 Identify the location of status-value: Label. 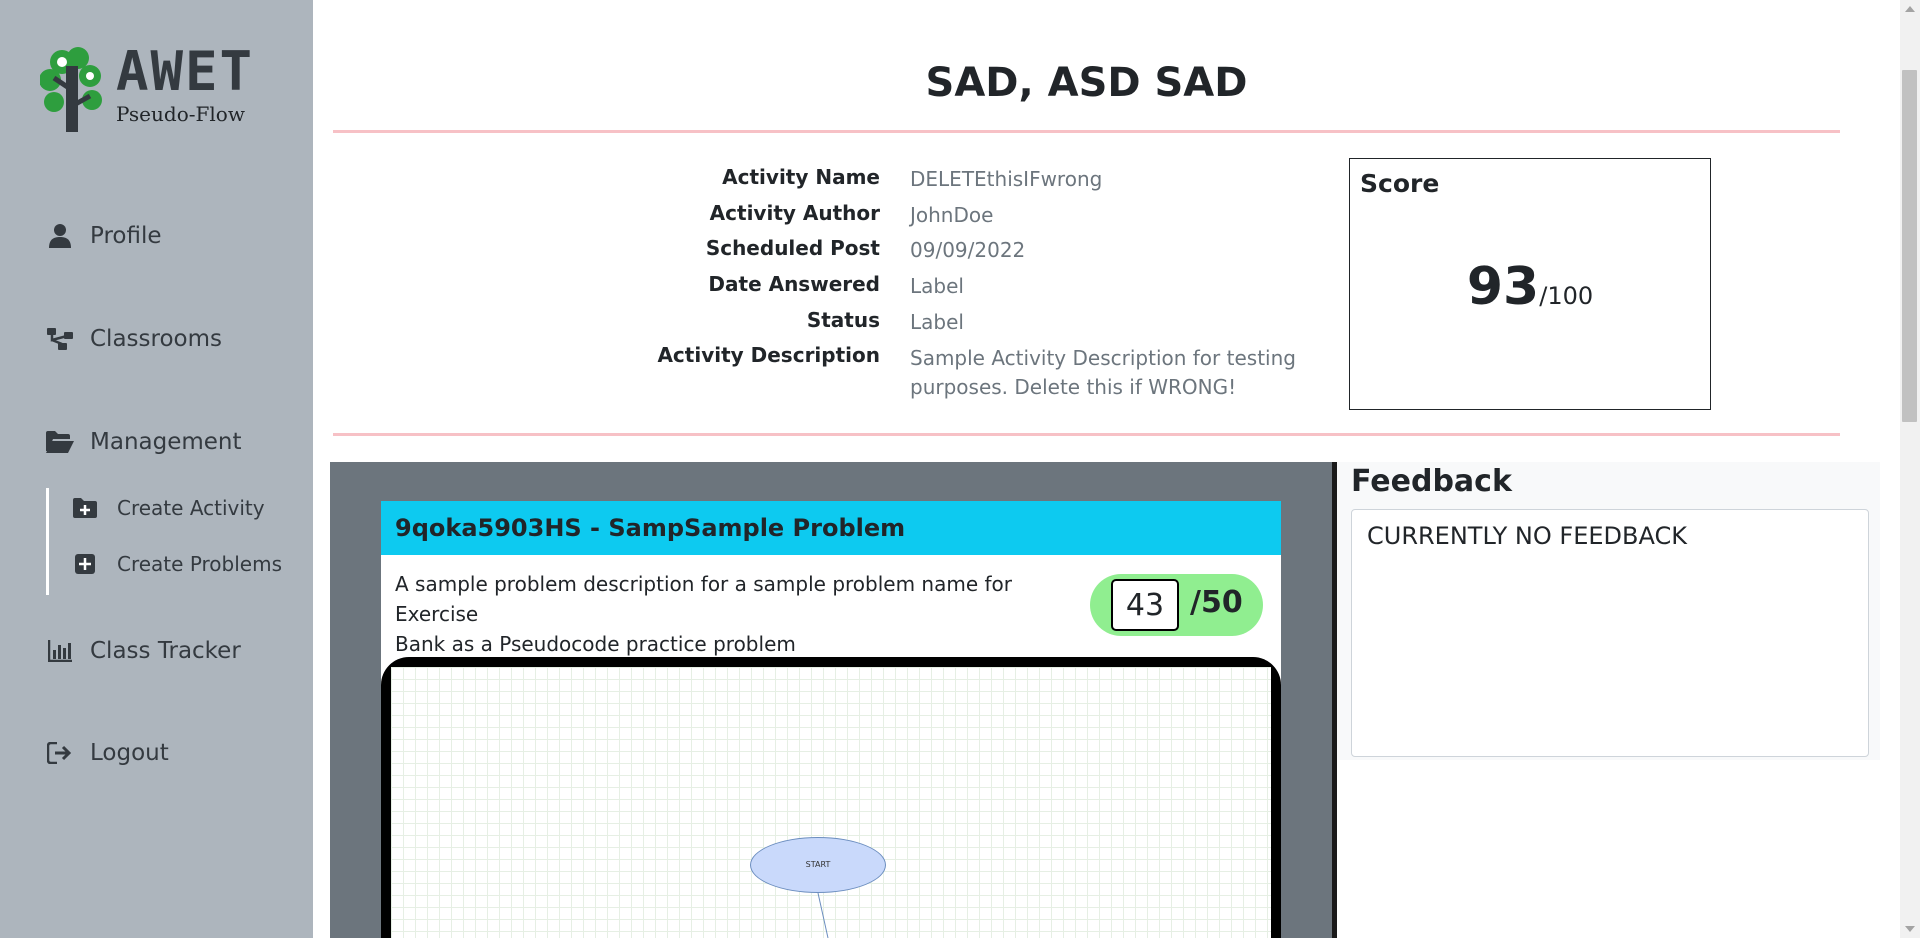
(937, 322).